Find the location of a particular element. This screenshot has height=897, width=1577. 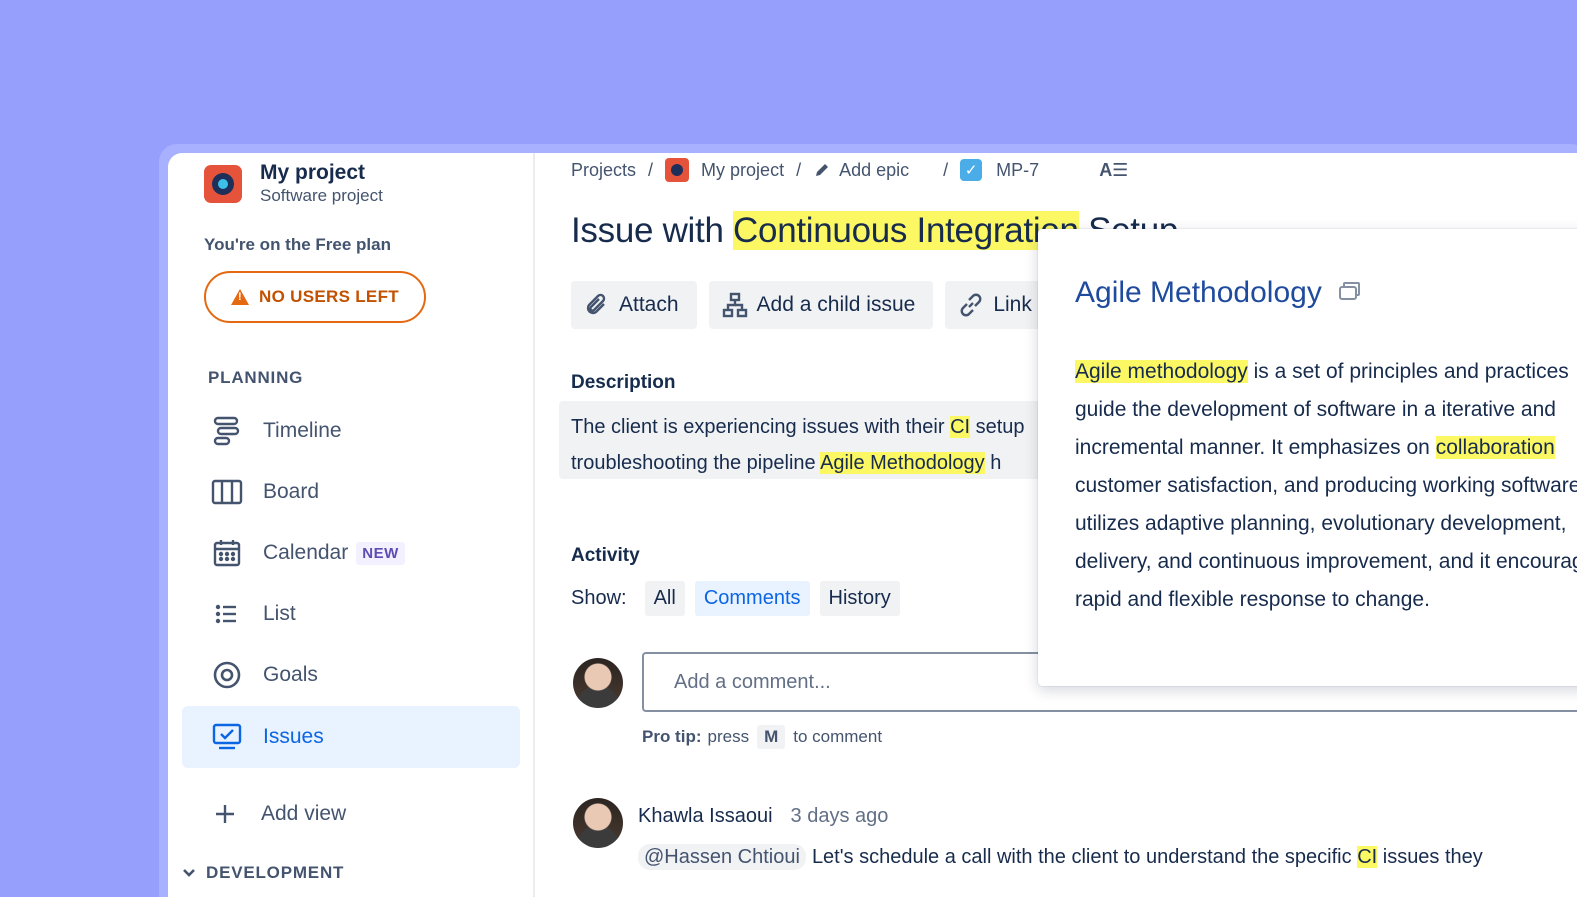

popup-text: rapid and flexible response to change. is located at coordinates (1252, 599).